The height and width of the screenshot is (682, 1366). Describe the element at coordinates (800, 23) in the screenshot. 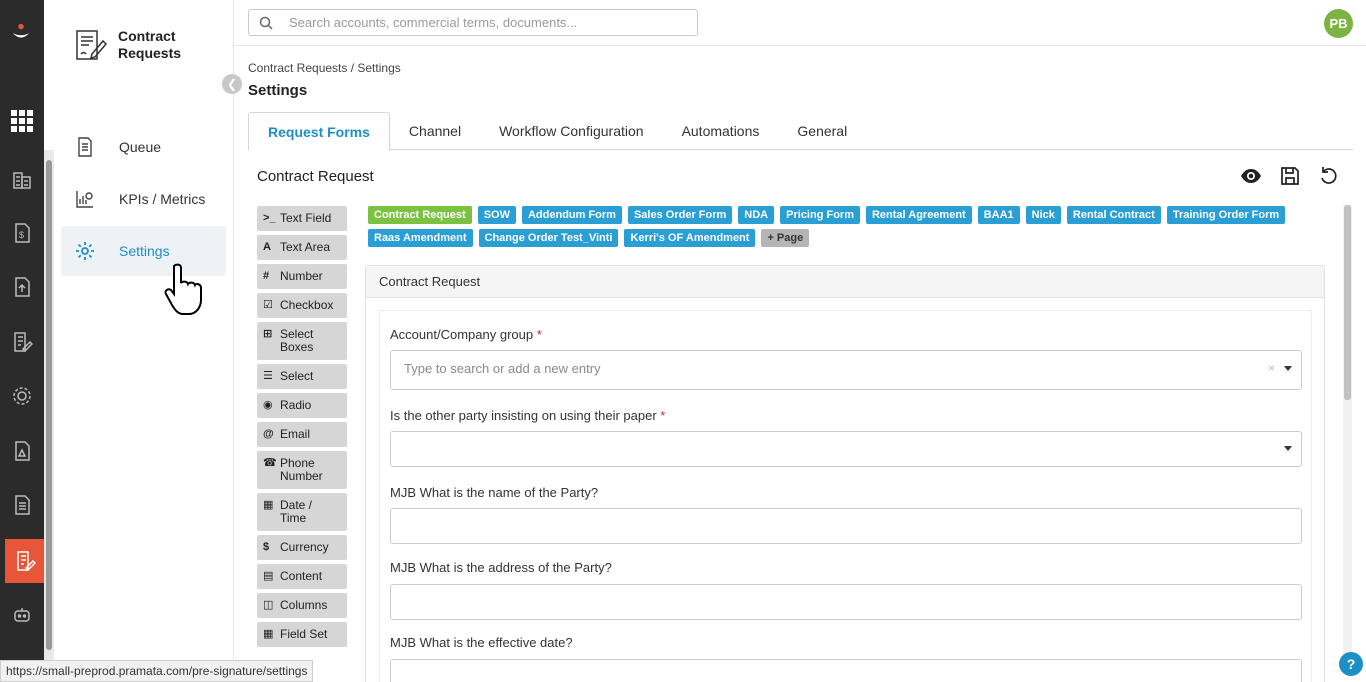

I see `top-bar: PB` at that location.